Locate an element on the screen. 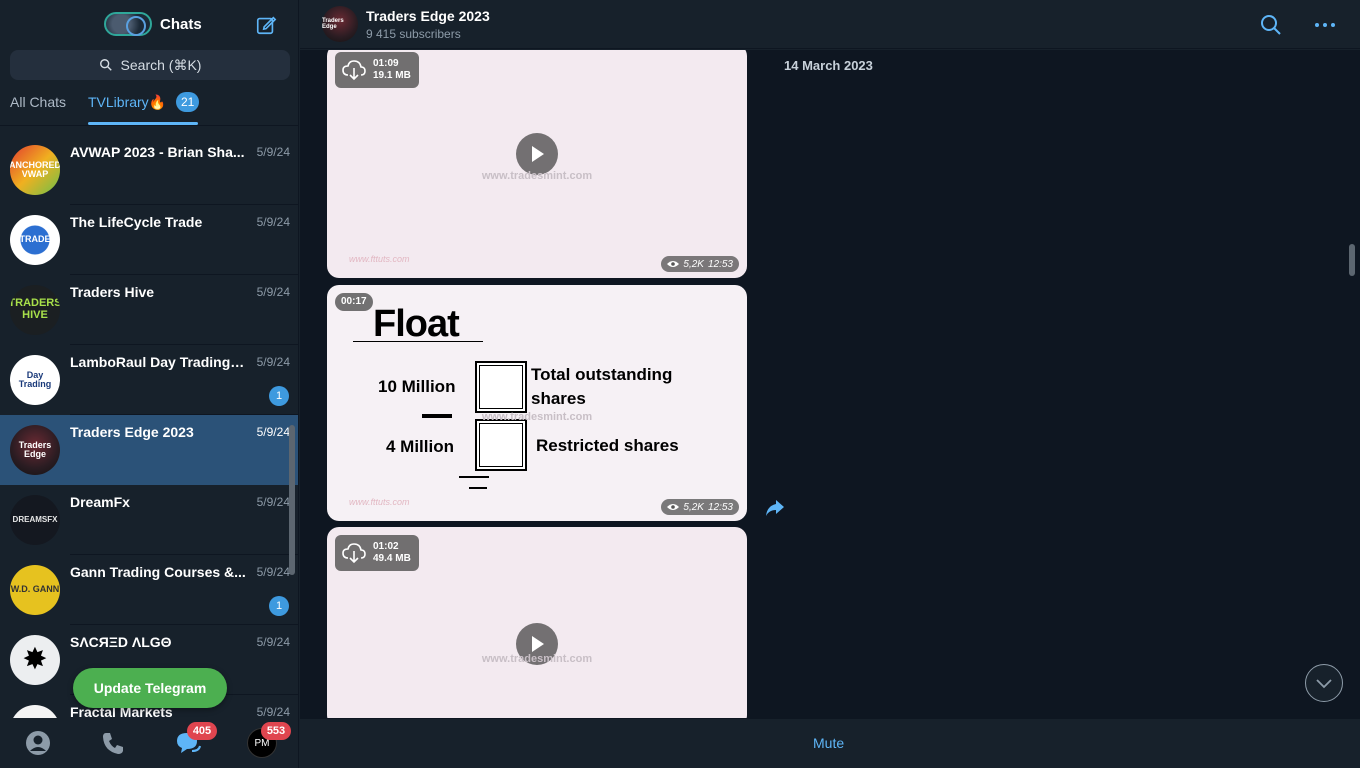  play-button is located at coordinates (537, 154).